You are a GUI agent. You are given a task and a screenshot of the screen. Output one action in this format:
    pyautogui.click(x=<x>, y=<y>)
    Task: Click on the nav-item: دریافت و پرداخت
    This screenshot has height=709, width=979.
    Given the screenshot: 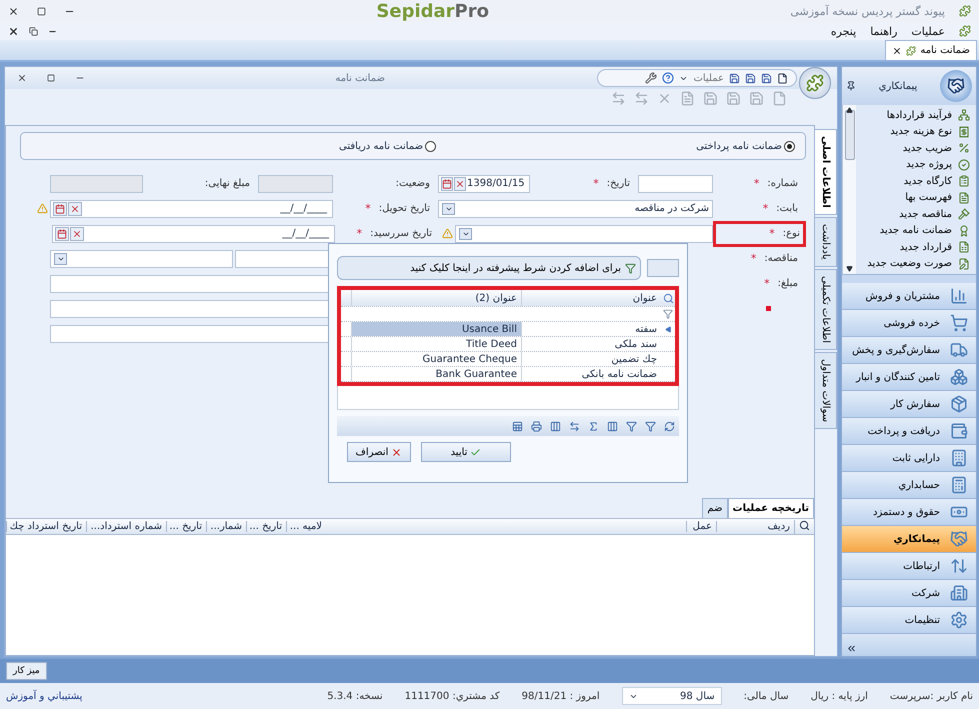 What is the action you would take?
    pyautogui.click(x=909, y=431)
    